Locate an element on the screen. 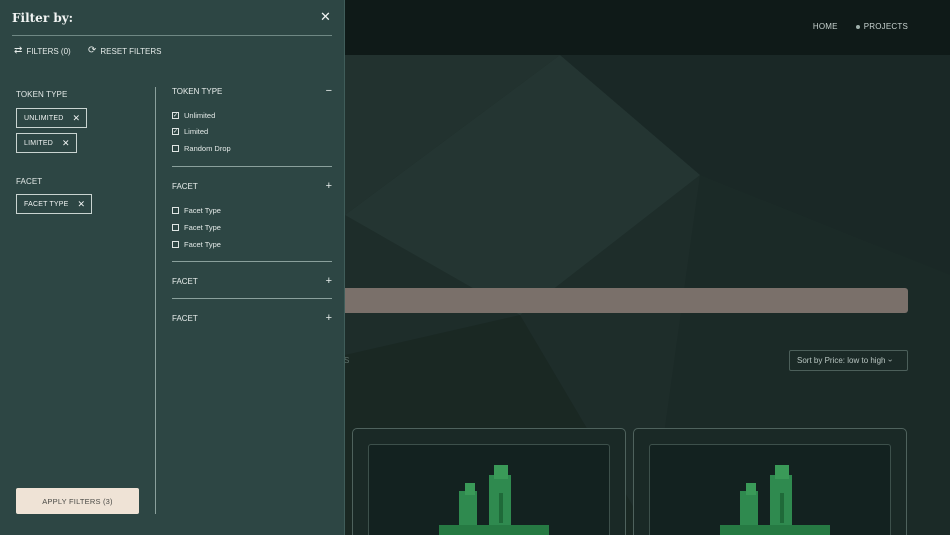  column-divider is located at coordinates (155, 300).